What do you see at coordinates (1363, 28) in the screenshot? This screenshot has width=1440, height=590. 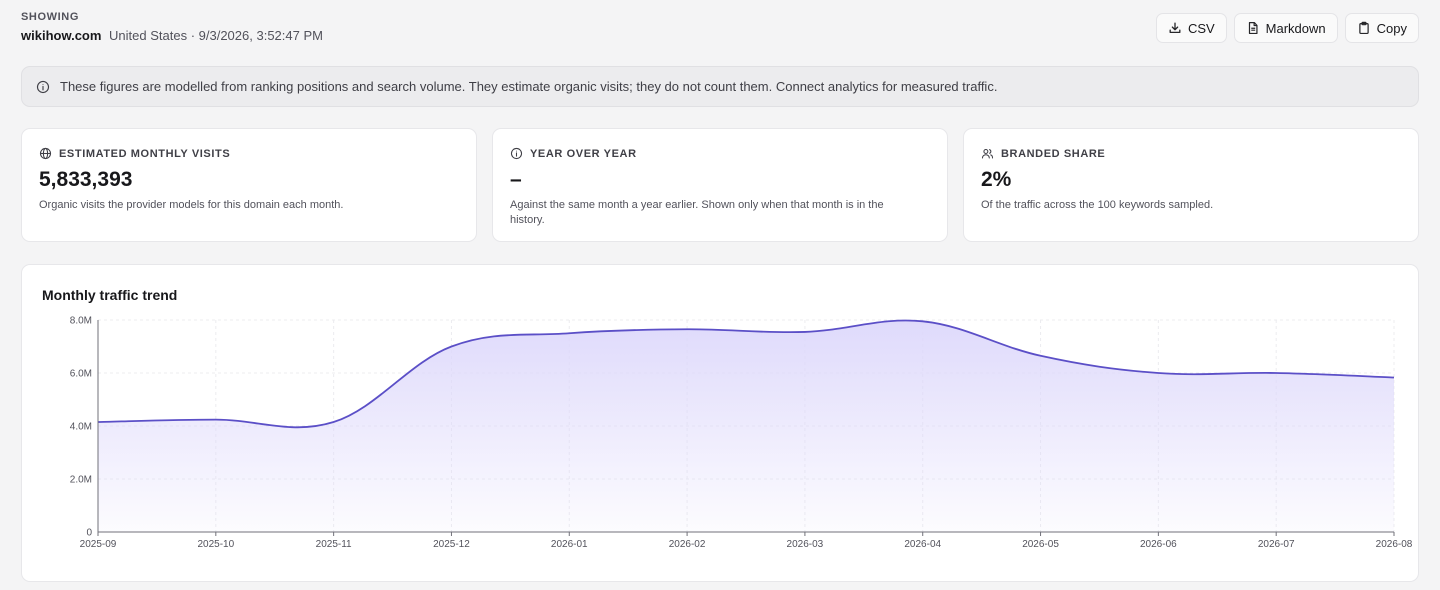 I see `clipboard-icon` at bounding box center [1363, 28].